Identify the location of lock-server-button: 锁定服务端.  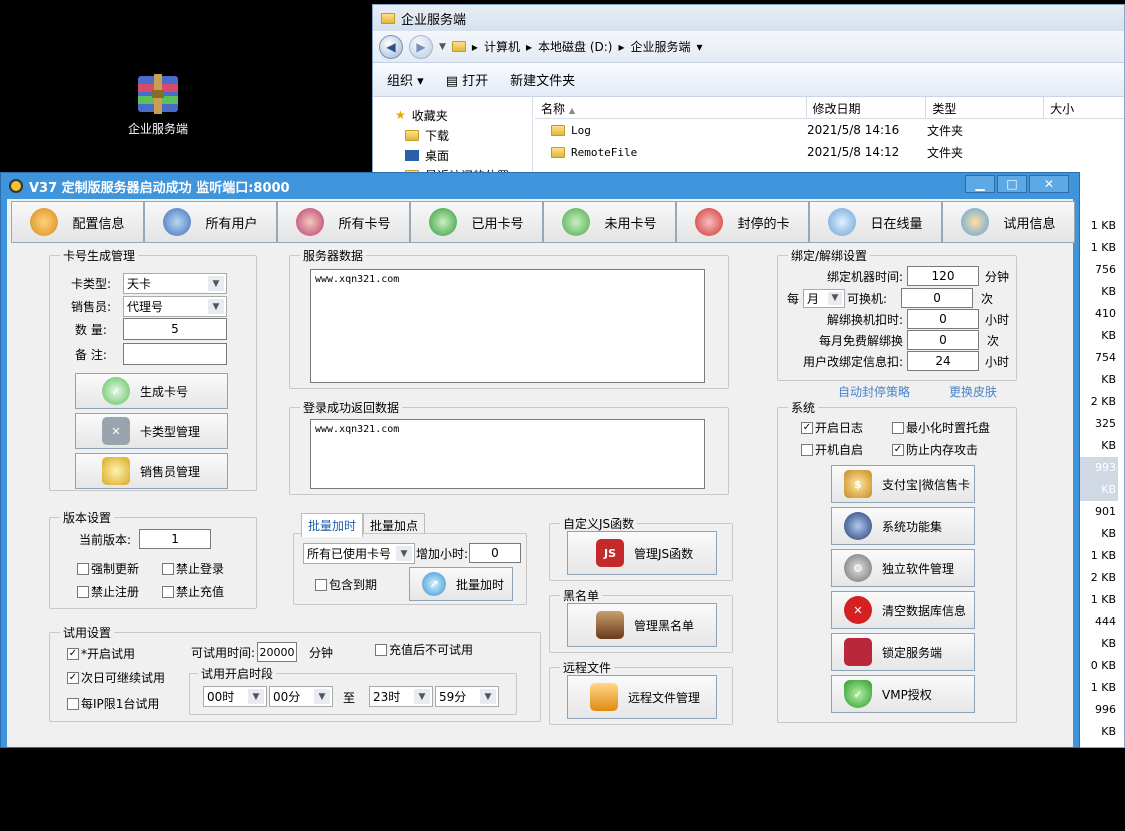
(903, 652).